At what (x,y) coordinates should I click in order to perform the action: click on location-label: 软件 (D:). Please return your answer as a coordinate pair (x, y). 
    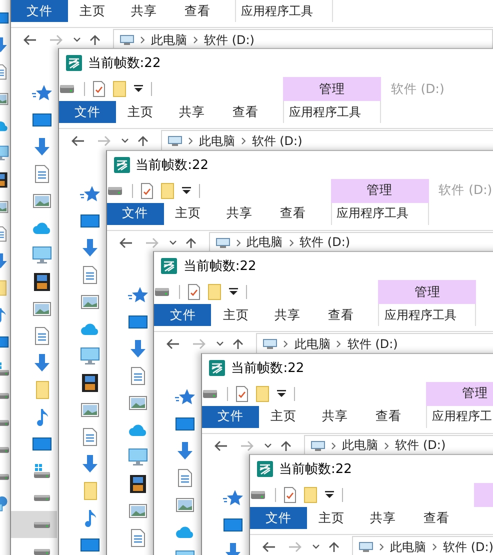
    Looking at the image, I should click on (417, 89).